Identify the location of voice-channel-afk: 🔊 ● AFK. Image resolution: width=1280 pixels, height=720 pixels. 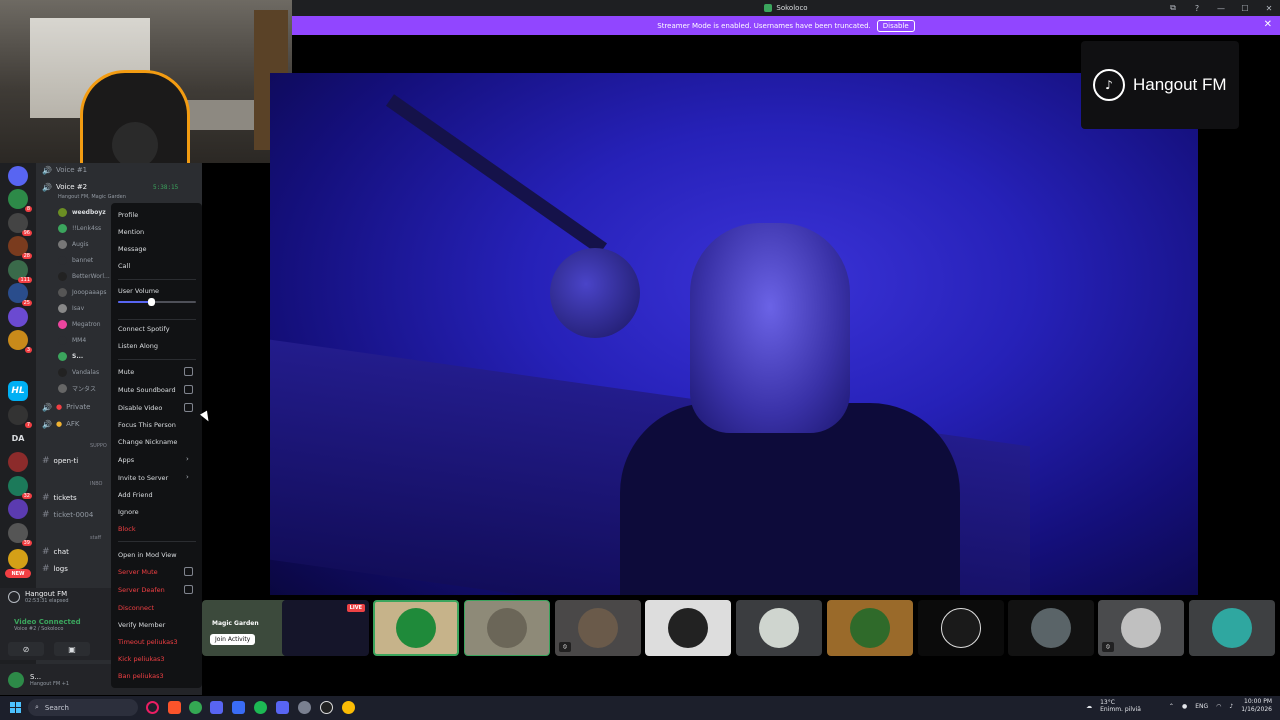
(60, 424).